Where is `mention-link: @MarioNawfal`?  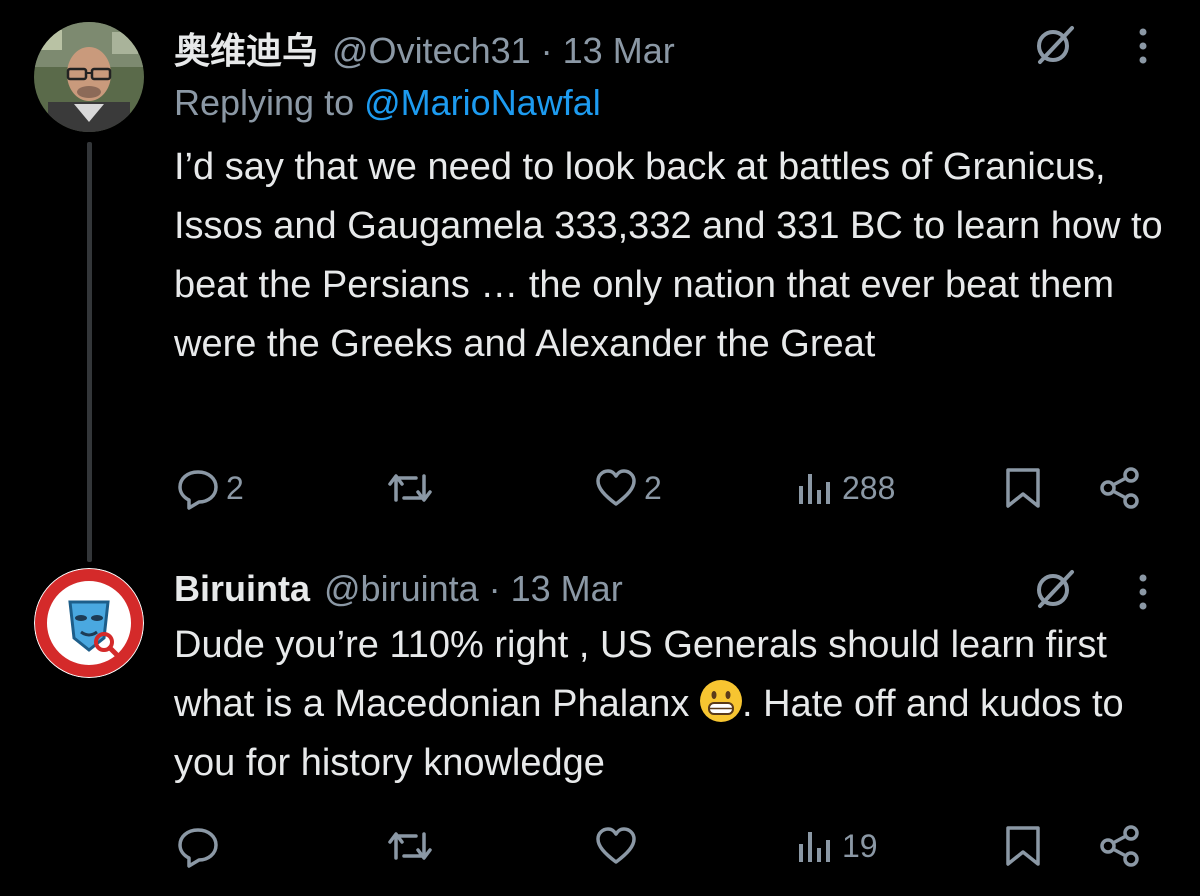
mention-link: @MarioNawfal is located at coordinates (482, 102).